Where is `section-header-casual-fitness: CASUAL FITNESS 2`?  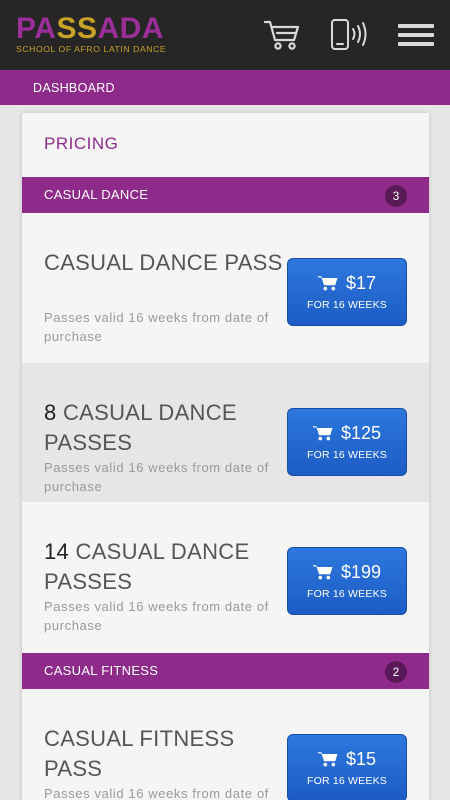
section-header-casual-fitness: CASUAL FITNESS 2 is located at coordinates (225, 671).